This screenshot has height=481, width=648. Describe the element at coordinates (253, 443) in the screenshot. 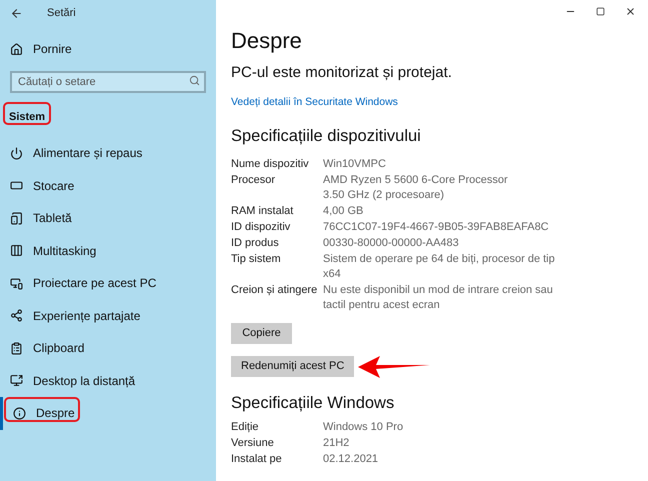

I see `spec-label: Versiune` at that location.